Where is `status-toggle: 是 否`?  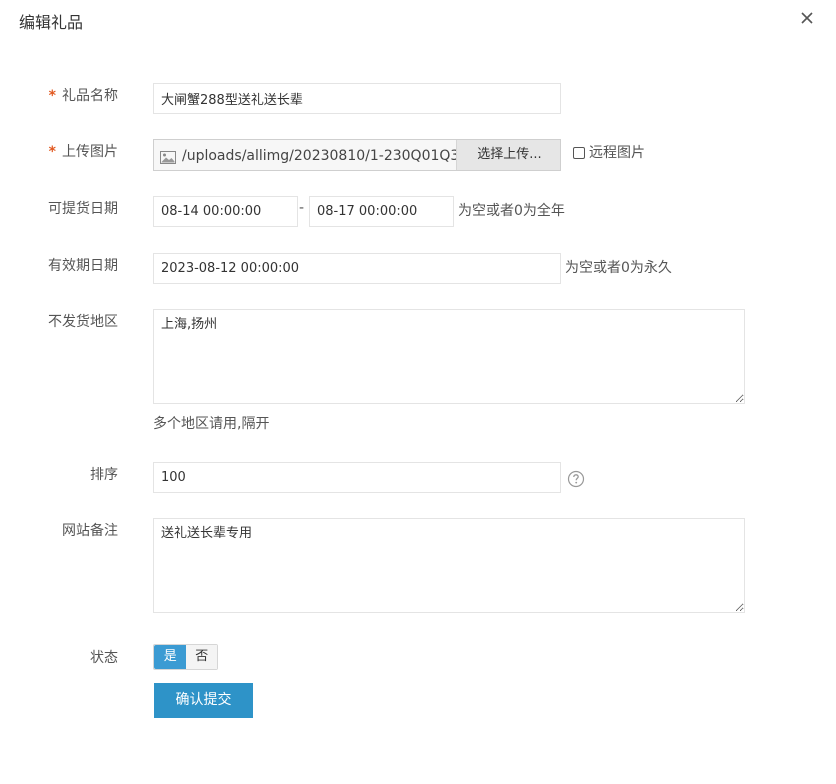 status-toggle: 是 否 is located at coordinates (185, 657).